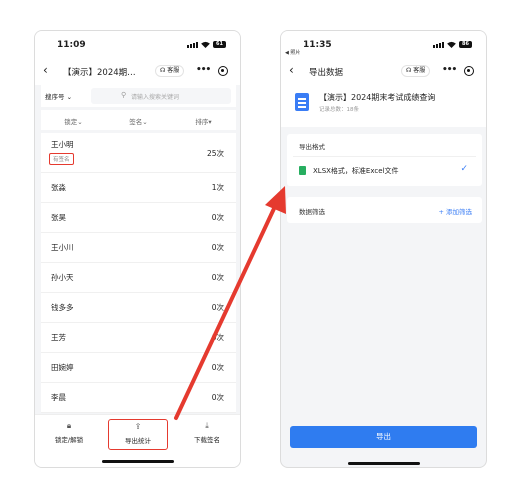 Image resolution: width=523 pixels, height=500 pixels. What do you see at coordinates (383, 106) in the screenshot?
I see `document-card: 【演示】2024期末考试成绩查询 记录总数：18条` at bounding box center [383, 106].